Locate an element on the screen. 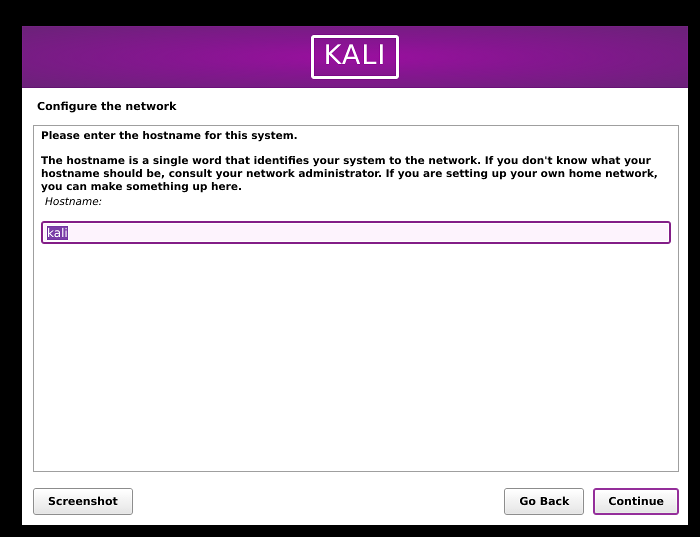  dialog-button: Continue is located at coordinates (636, 501).